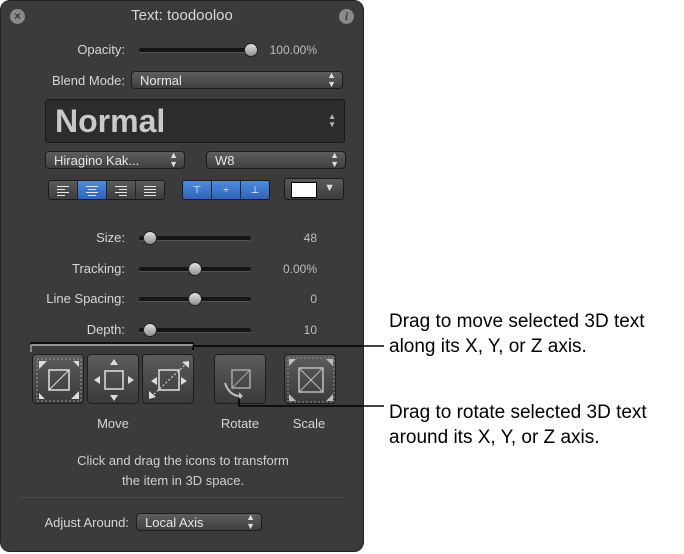  Describe the element at coordinates (488, 346) in the screenshot. I see `move-callout-line-2: along its X, Y, or Z axis.` at that location.